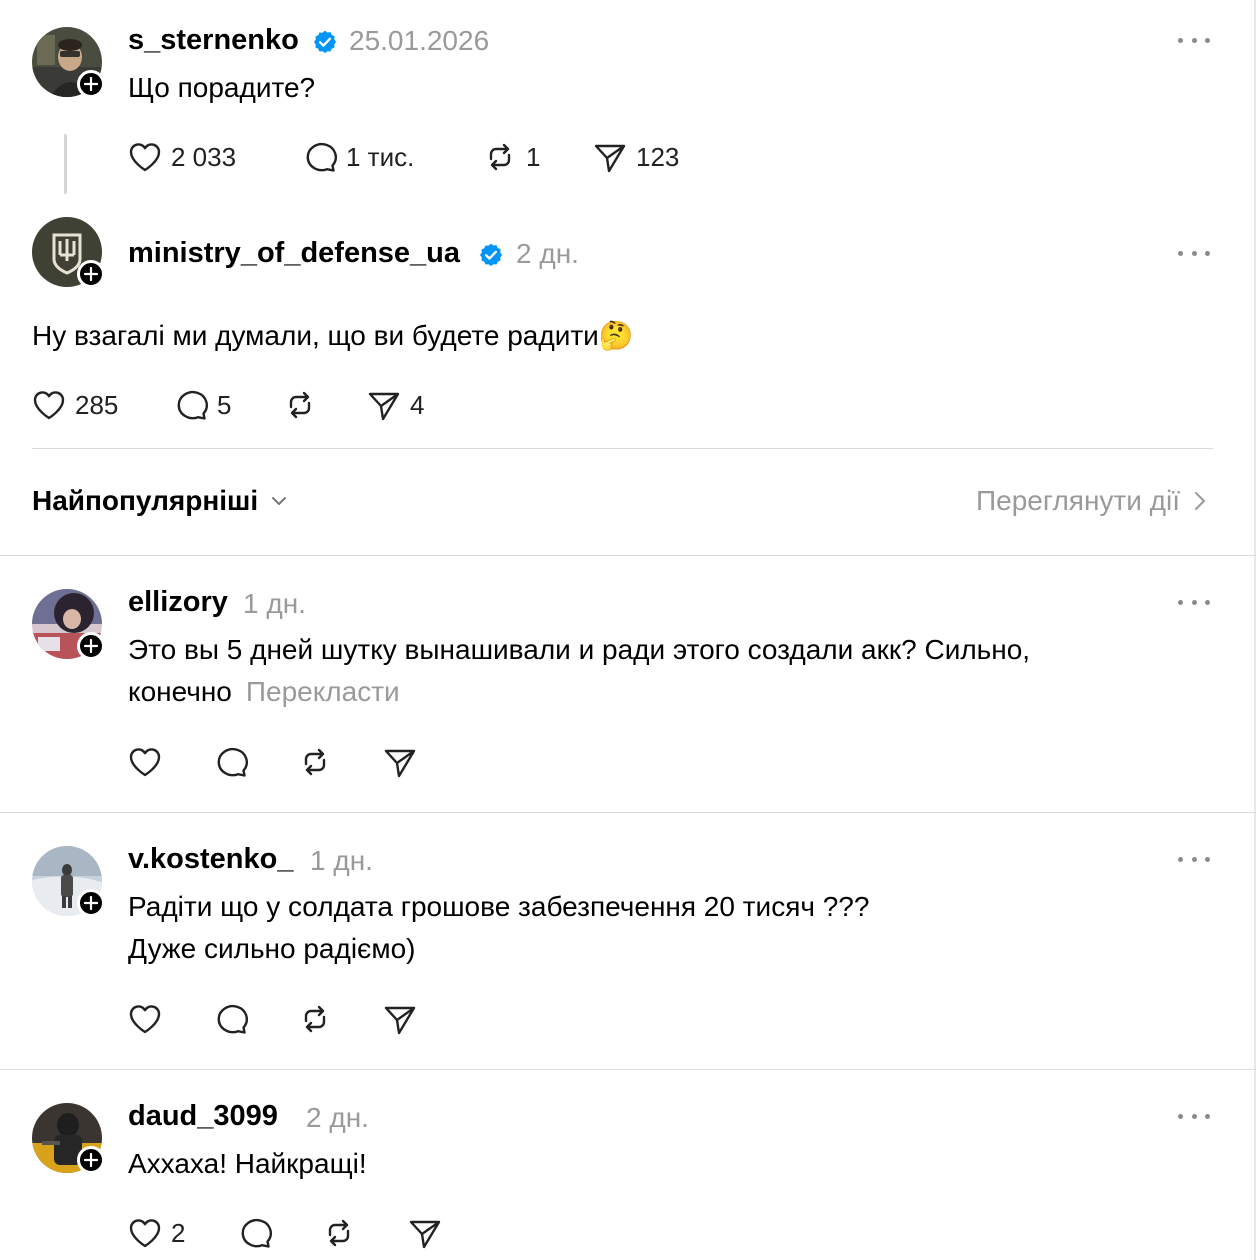  Describe the element at coordinates (294, 253) in the screenshot. I see `username: ministry_of_defense_ua` at that location.